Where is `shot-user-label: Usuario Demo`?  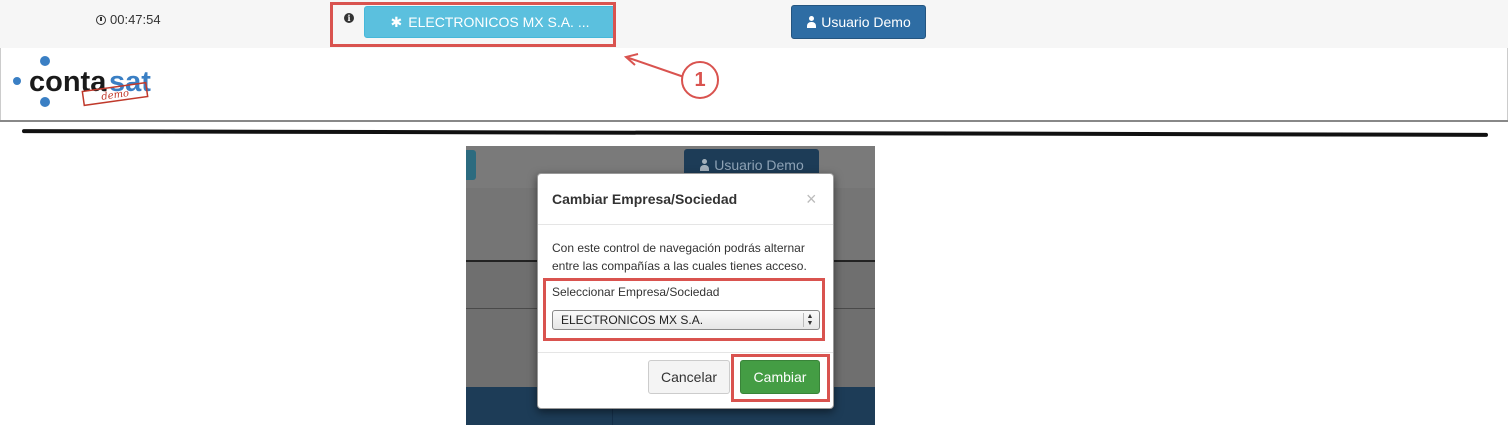
shot-user-label: Usuario Demo is located at coordinates (759, 165).